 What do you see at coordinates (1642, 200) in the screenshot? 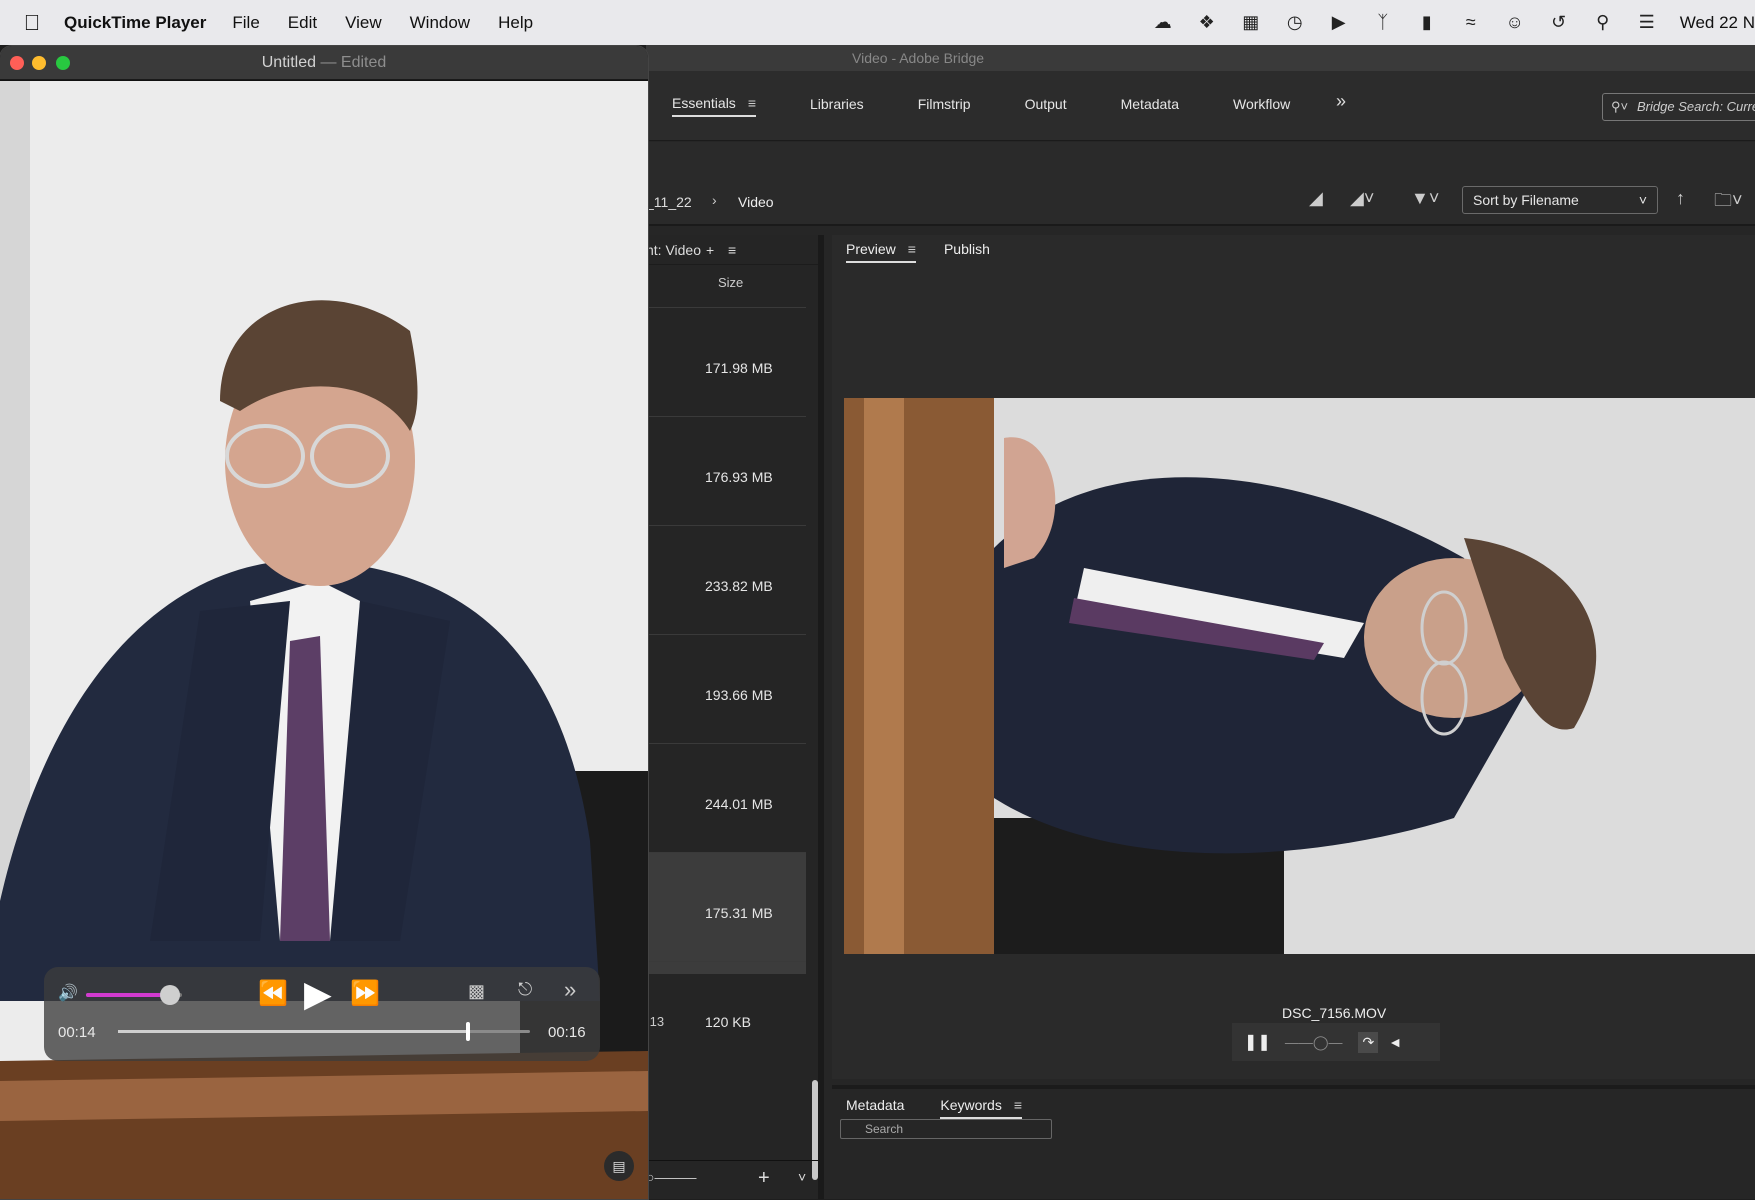
I see `chevron-down-icon: ˅` at bounding box center [1642, 200].